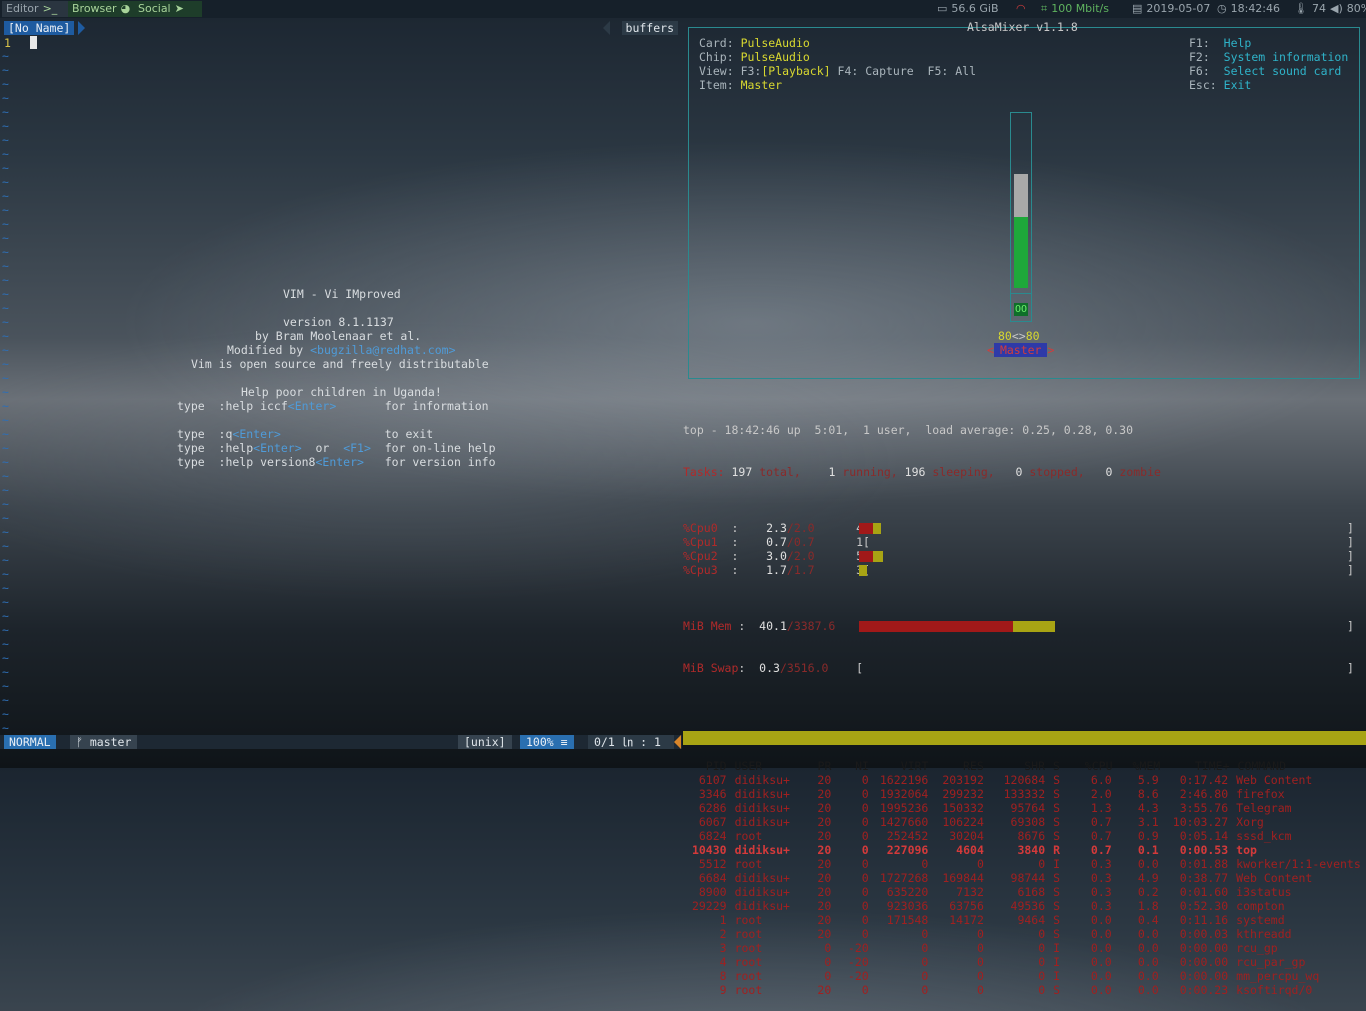  I want to click on process-cell: 0.7, so click(1101, 822).